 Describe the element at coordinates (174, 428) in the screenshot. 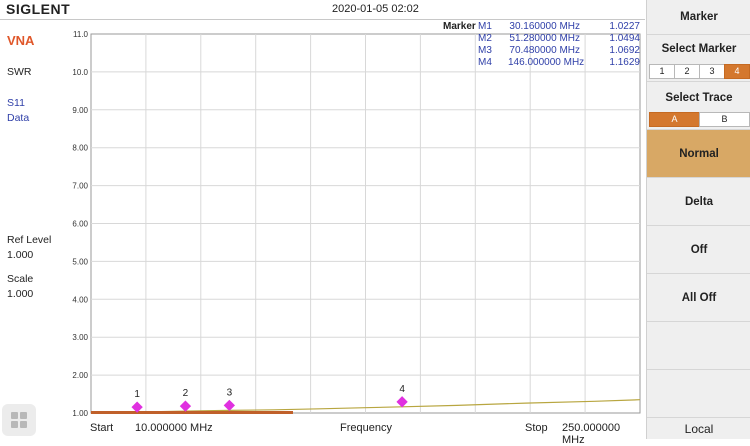

I see `start-value: 10.000000 MHz` at that location.